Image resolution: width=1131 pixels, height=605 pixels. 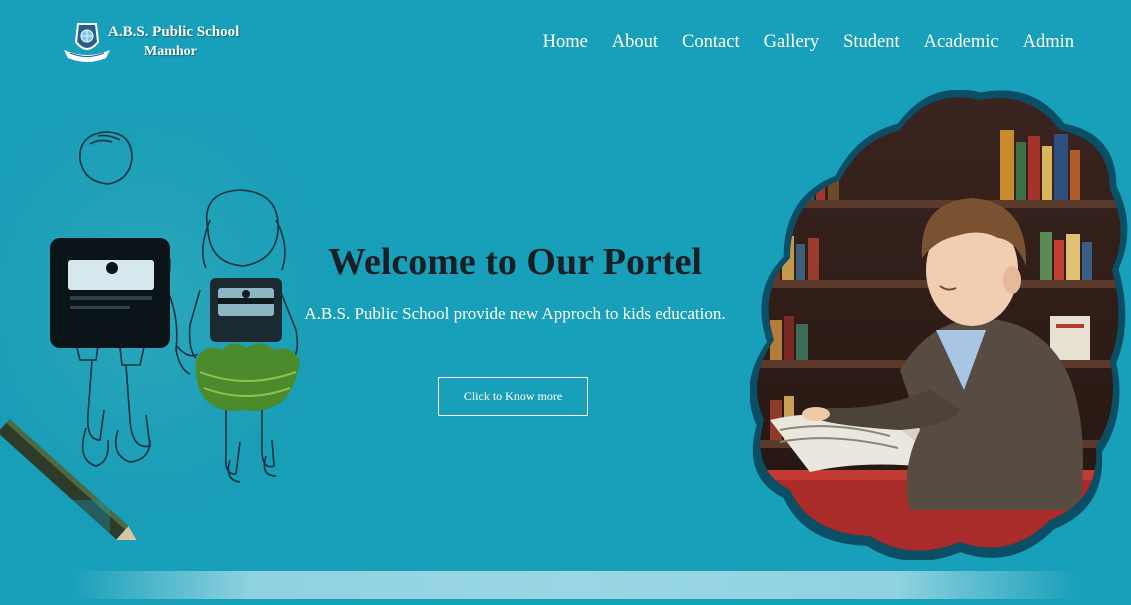 What do you see at coordinates (871, 42) in the screenshot?
I see `nav-student: Student` at bounding box center [871, 42].